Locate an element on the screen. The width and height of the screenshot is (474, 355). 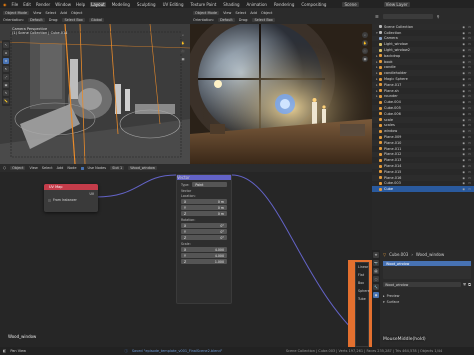
copy-material-icon: ⧉ is located at coordinates (469, 284).